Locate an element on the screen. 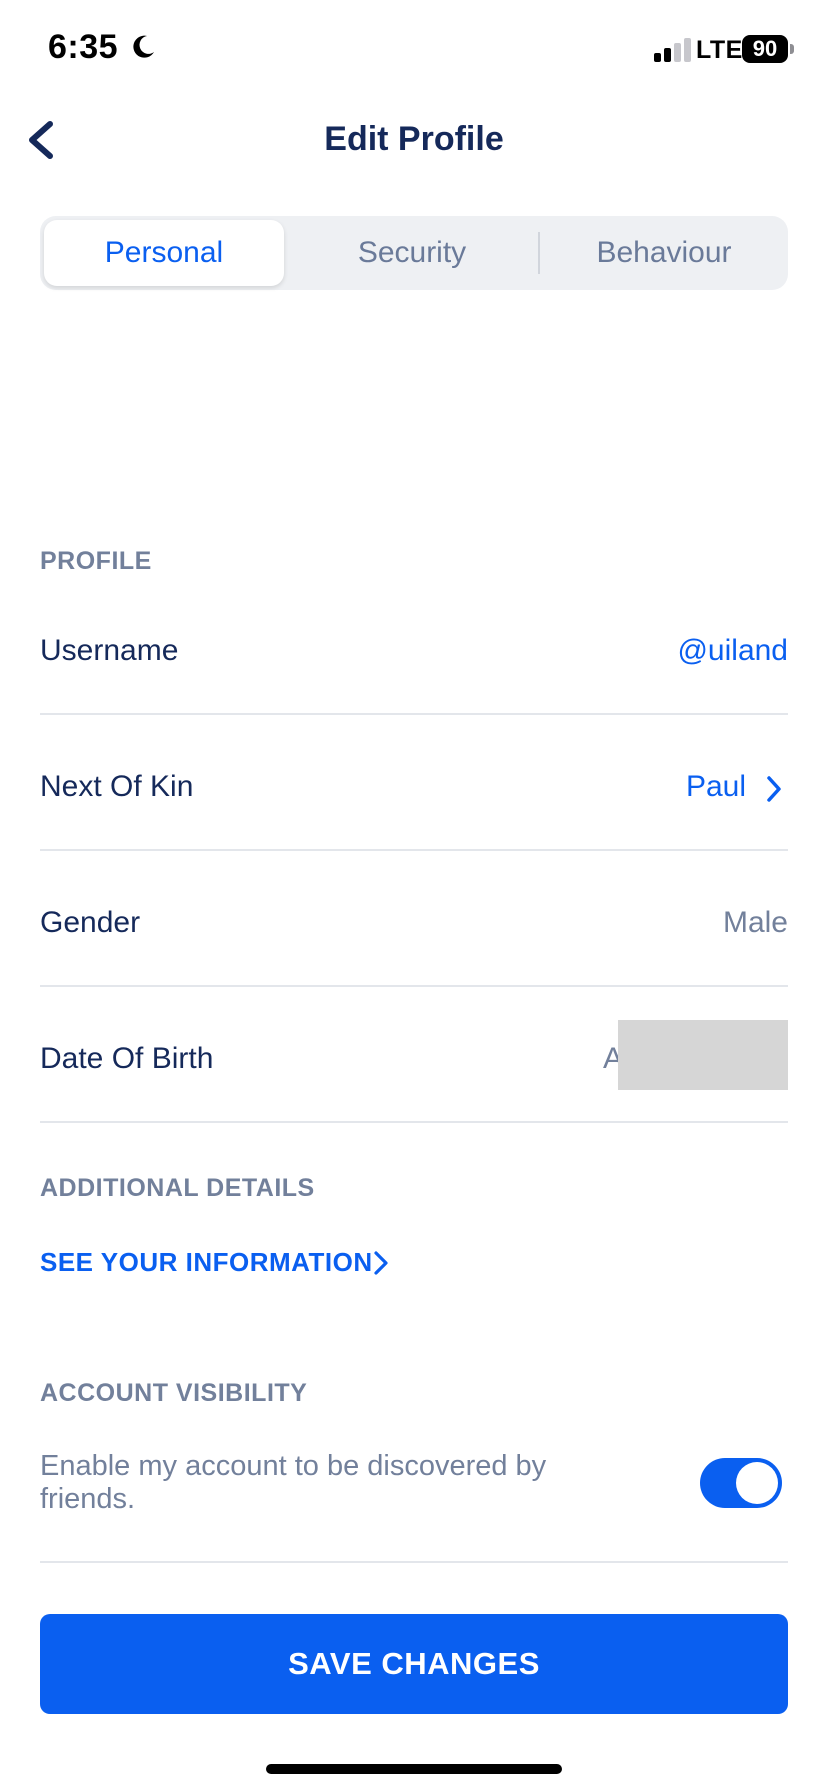 The image size is (828, 1792). username-label: Username is located at coordinates (109, 650).